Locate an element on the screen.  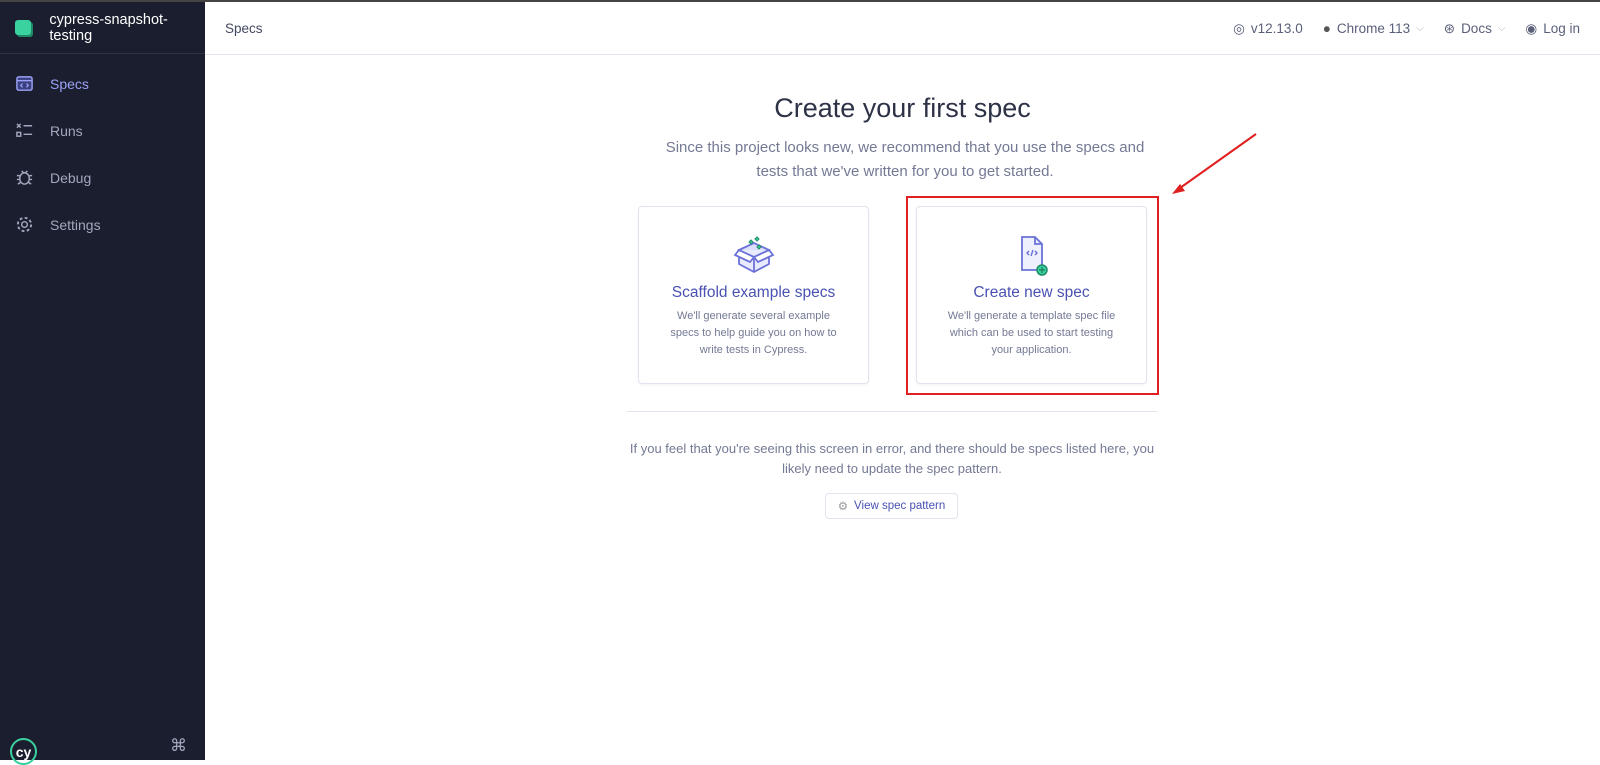
box-icon is located at coordinates (753, 255).